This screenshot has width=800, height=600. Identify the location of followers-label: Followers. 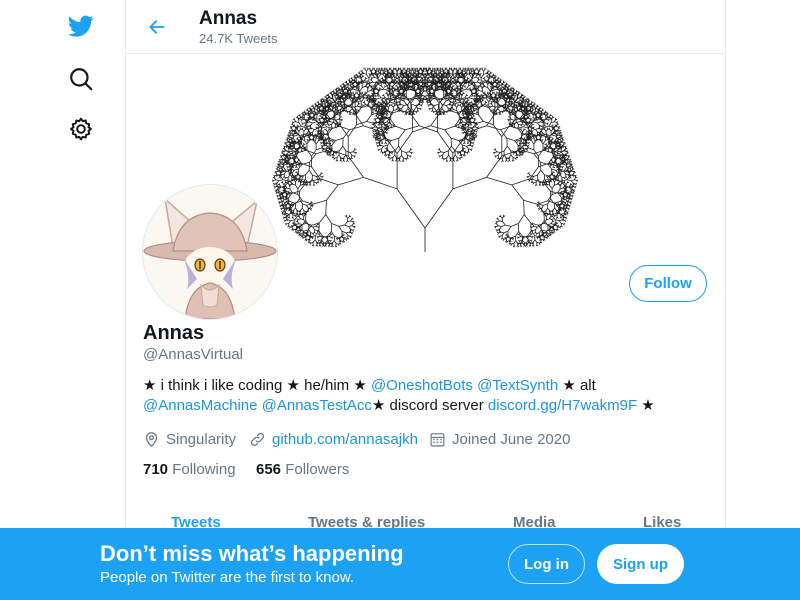
(317, 469).